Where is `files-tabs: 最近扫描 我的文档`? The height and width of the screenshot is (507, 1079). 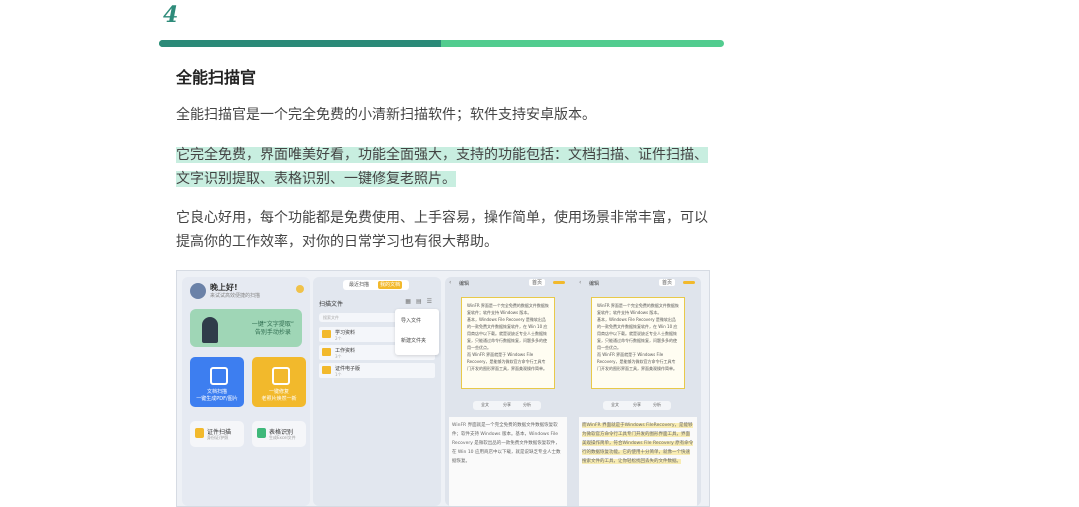
files-tabs: 最近扫描 我的文档 is located at coordinates (376, 285).